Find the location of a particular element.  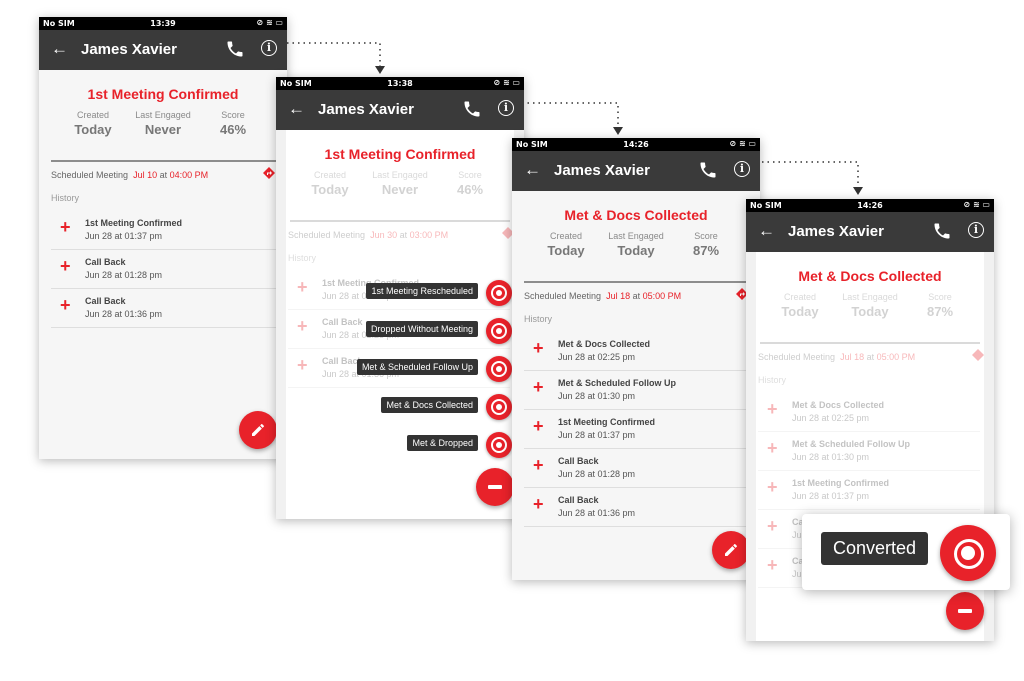

clock: 13:39 is located at coordinates (163, 23).